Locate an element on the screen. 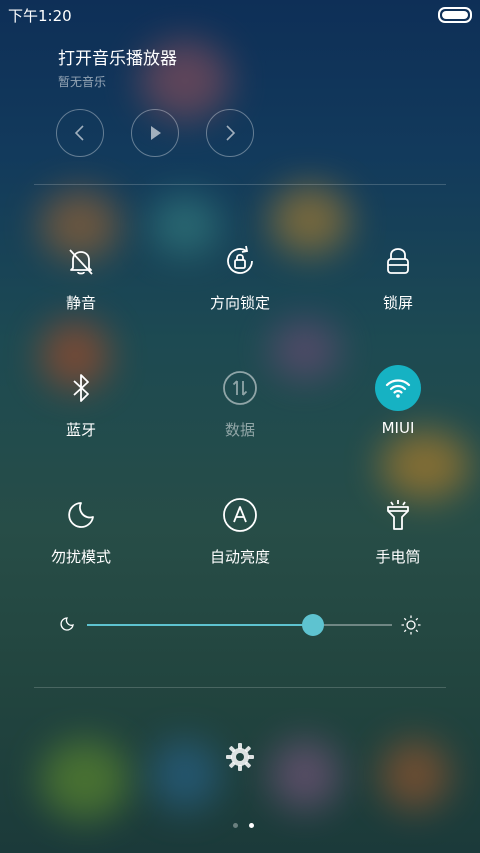 The height and width of the screenshot is (853, 480). flashlight-icon is located at coordinates (398, 515).